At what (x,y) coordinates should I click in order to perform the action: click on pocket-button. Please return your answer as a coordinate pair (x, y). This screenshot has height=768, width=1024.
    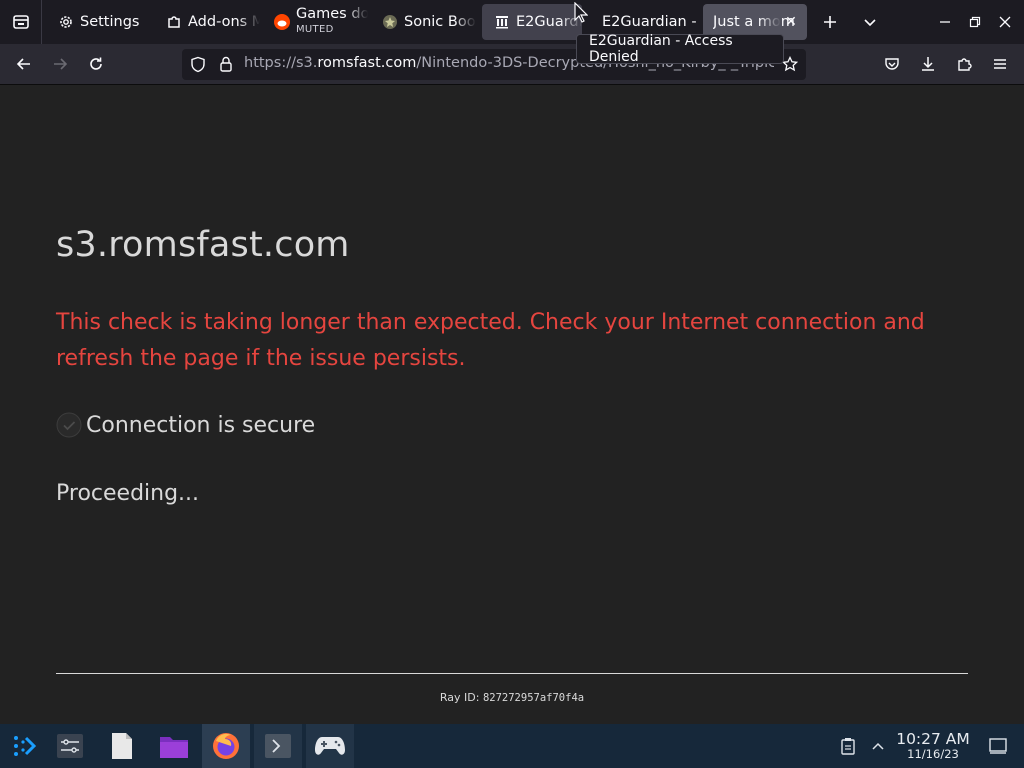
    Looking at the image, I should click on (892, 64).